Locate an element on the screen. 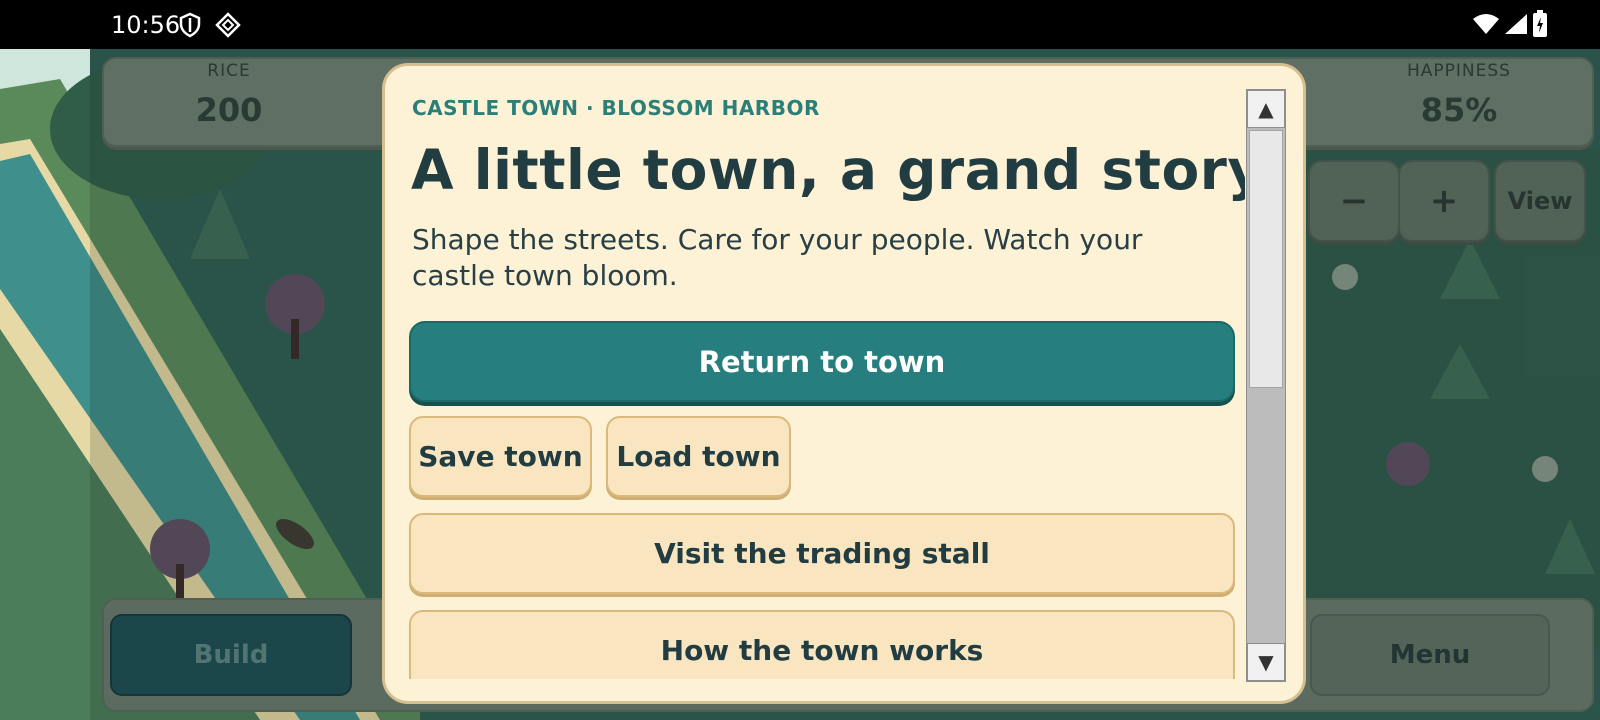  signal-icon is located at coordinates (1516, 24).